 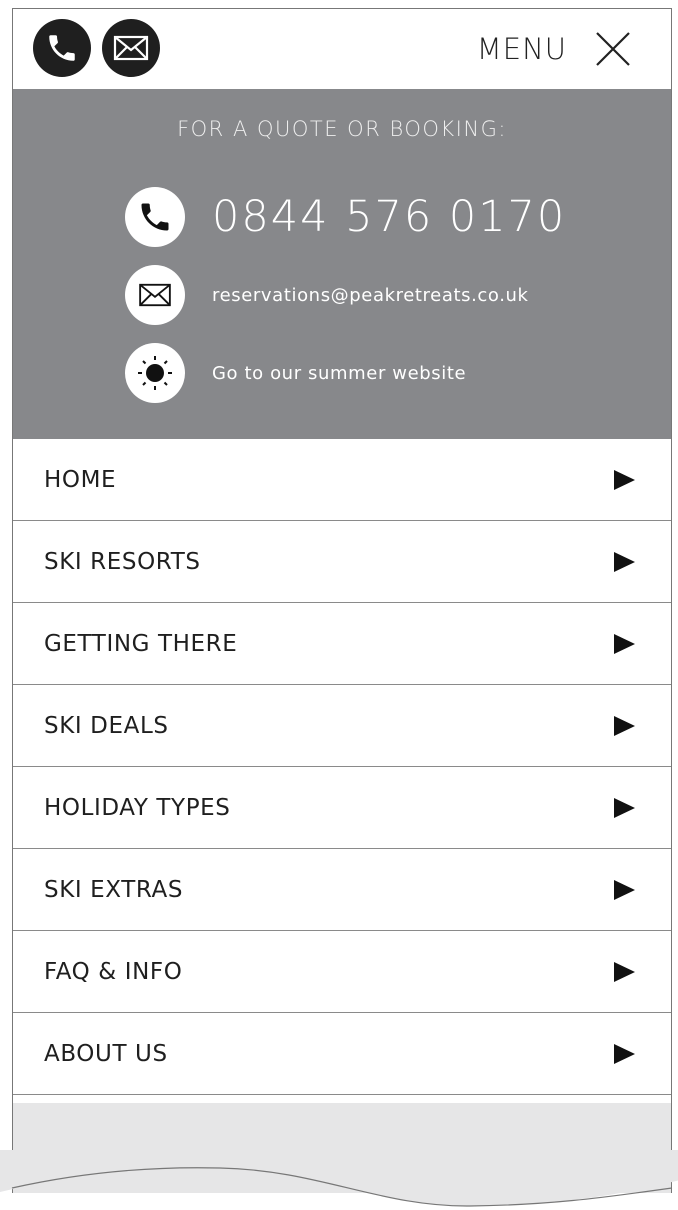 What do you see at coordinates (342, 972) in the screenshot?
I see `nav-item-faq-info: FAQ & INFO` at bounding box center [342, 972].